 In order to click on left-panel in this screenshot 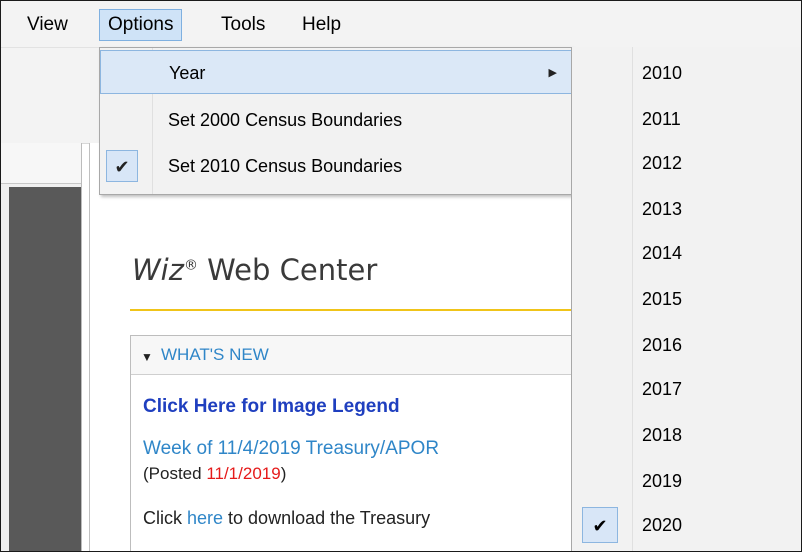, I will do `click(41, 347)`.